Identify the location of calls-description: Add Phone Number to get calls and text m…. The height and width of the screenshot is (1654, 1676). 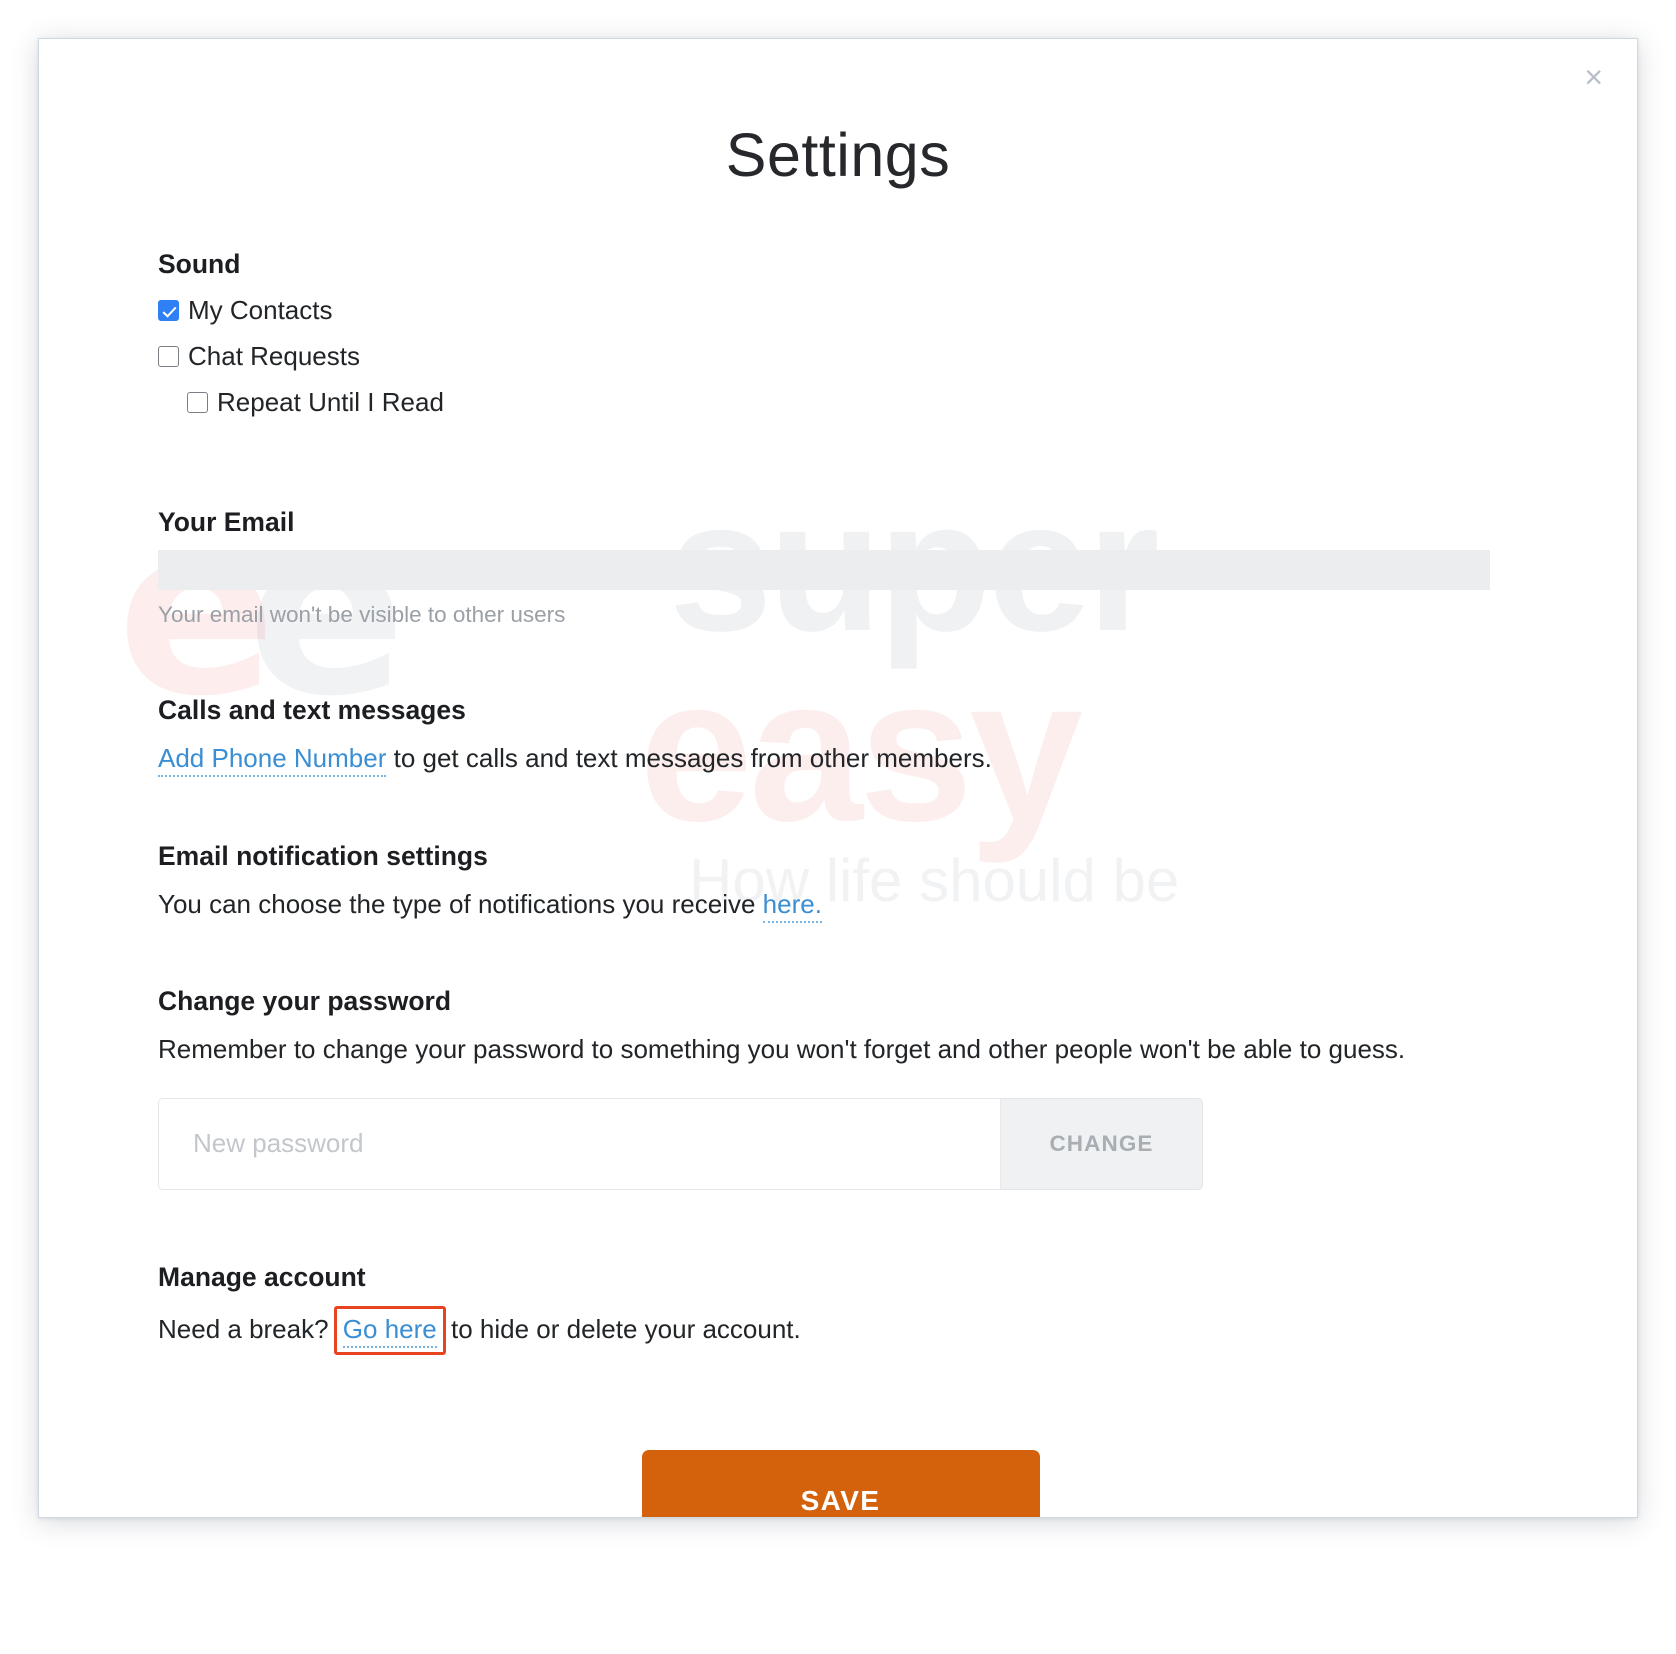
(840, 759).